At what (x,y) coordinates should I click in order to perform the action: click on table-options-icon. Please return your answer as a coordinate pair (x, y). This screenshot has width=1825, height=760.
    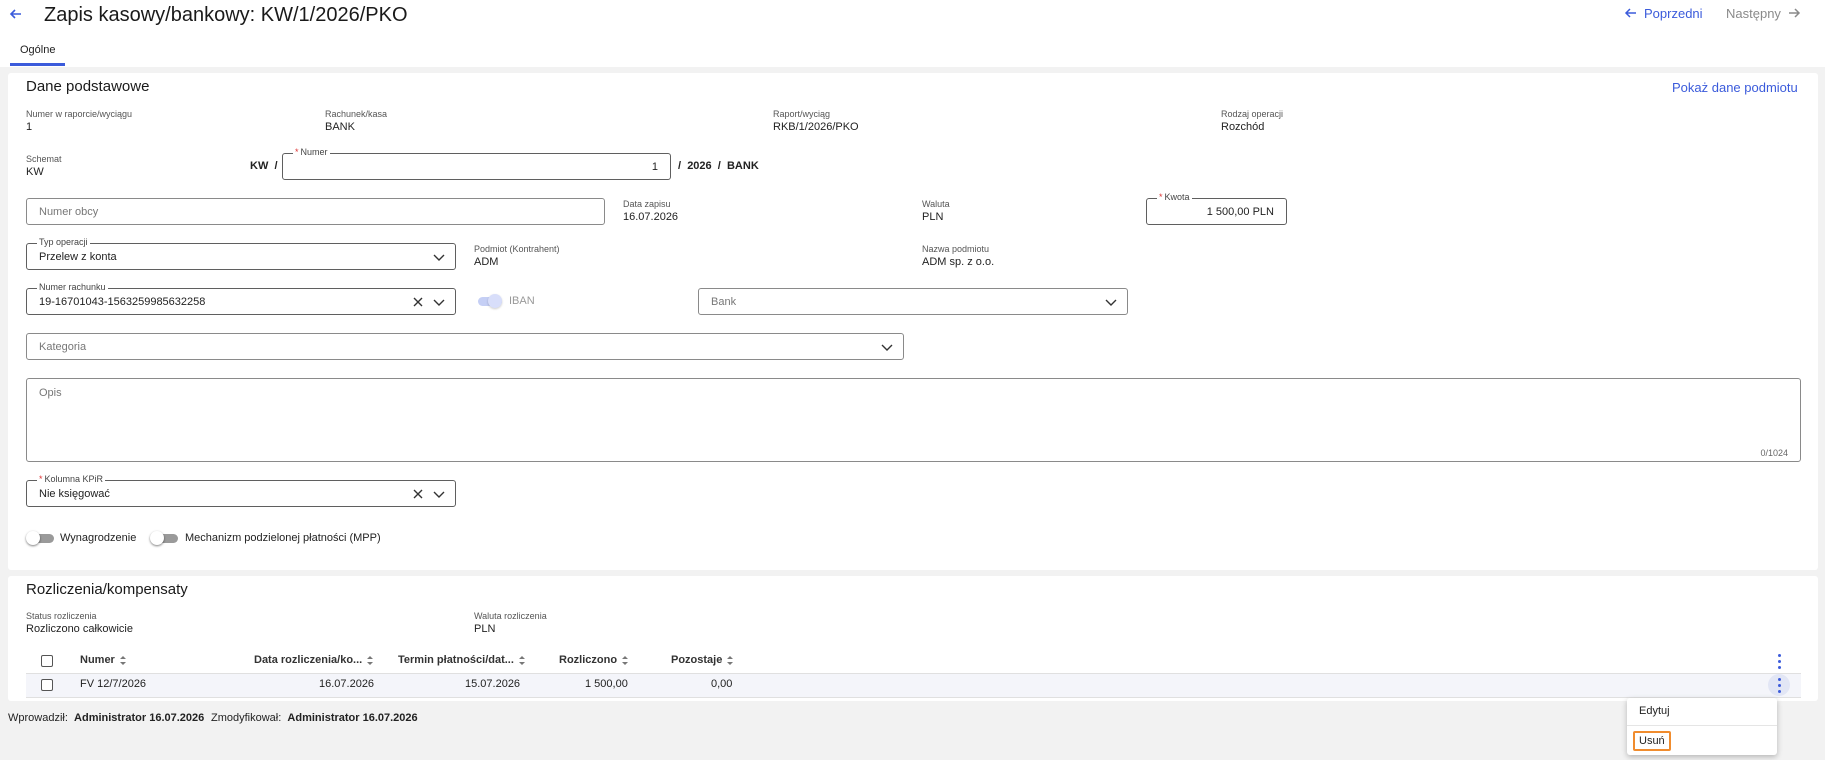
    Looking at the image, I should click on (1779, 661).